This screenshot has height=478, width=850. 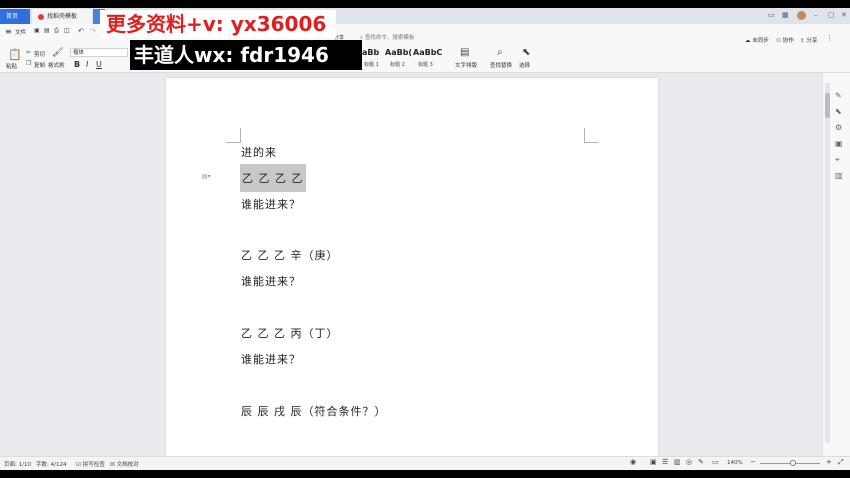 What do you see at coordinates (827, 105) in the screenshot?
I see `scroll-thumb` at bounding box center [827, 105].